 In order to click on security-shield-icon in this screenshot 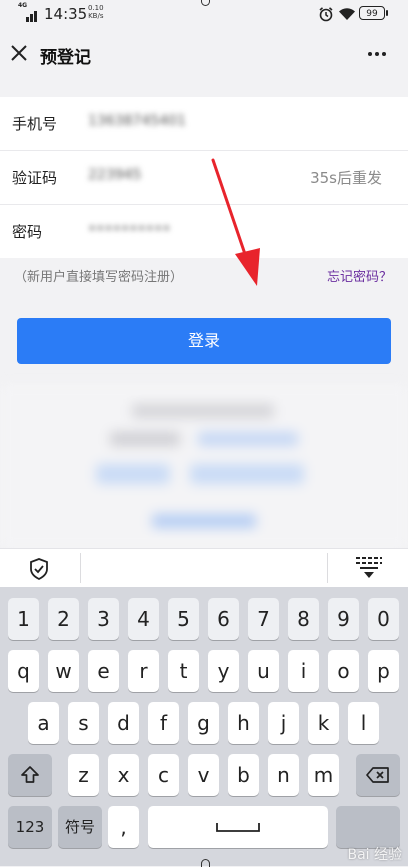, I will do `click(39, 569)`.